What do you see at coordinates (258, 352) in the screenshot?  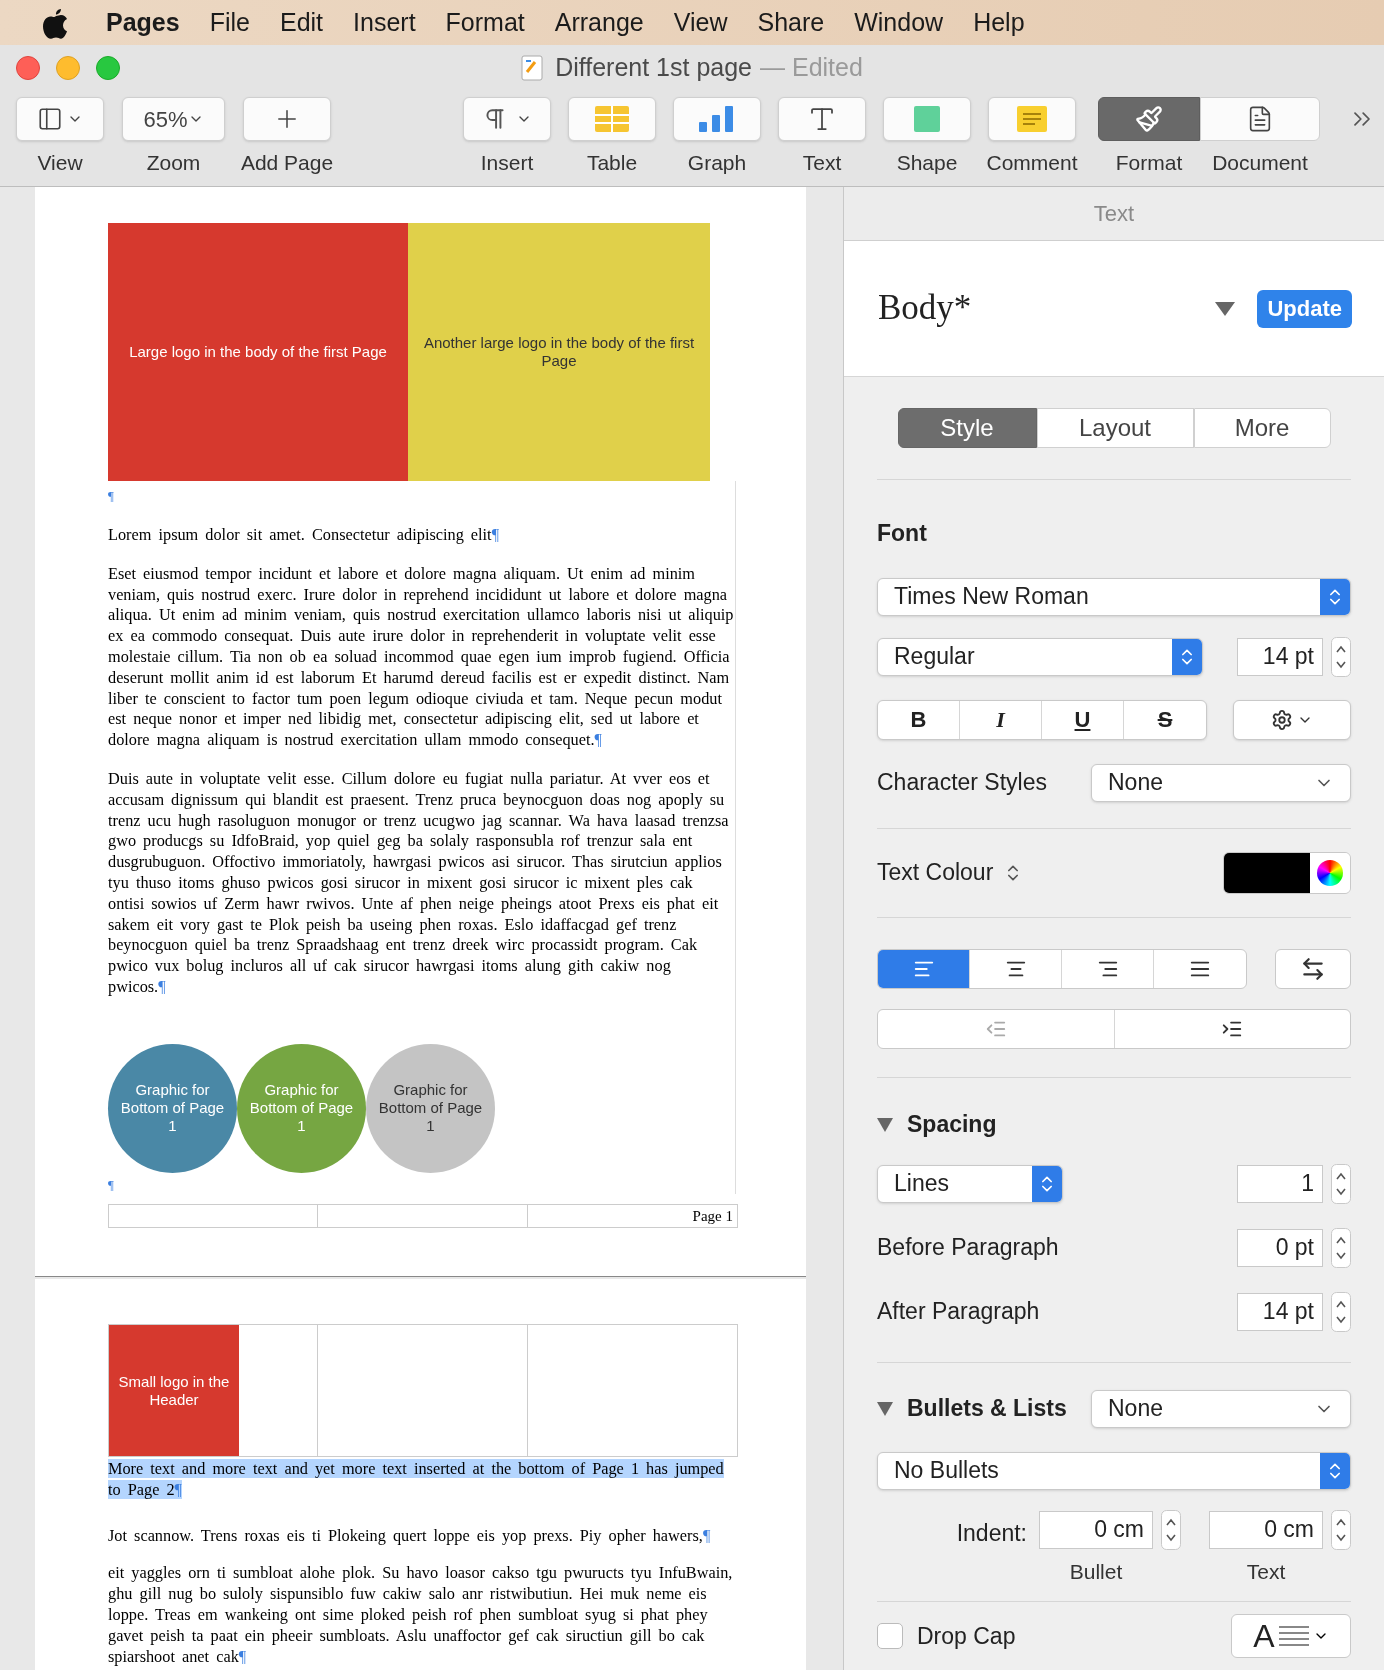 I see `logo-text: Large logo in the body of the first Page` at bounding box center [258, 352].